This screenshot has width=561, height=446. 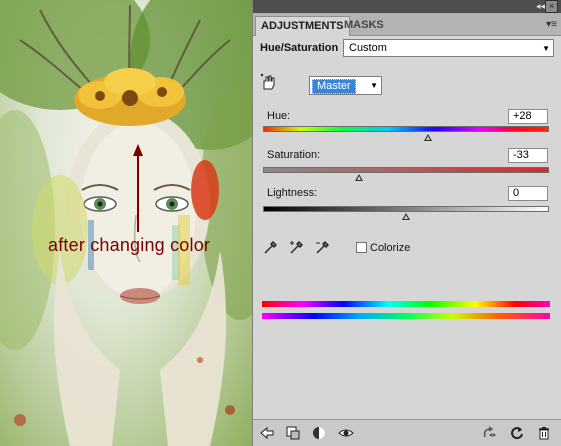 I want to click on hue-slider-thumb, so click(x=428, y=137).